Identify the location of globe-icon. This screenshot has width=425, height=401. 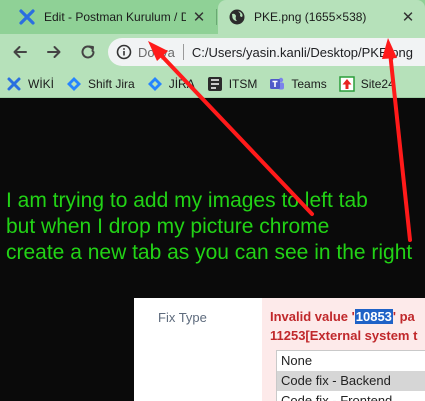
(237, 17).